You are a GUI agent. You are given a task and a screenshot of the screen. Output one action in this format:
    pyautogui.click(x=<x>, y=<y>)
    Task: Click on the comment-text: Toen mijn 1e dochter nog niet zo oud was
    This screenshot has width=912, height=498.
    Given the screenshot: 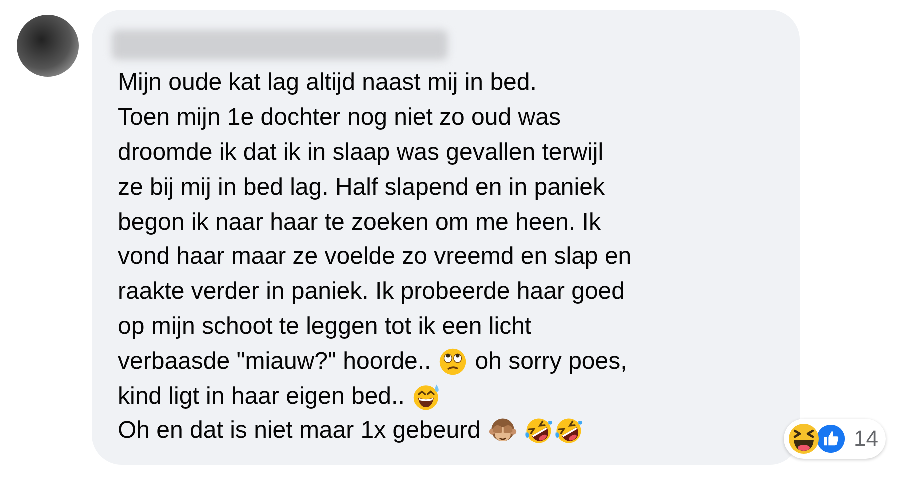 What is the action you would take?
    pyautogui.click(x=339, y=118)
    